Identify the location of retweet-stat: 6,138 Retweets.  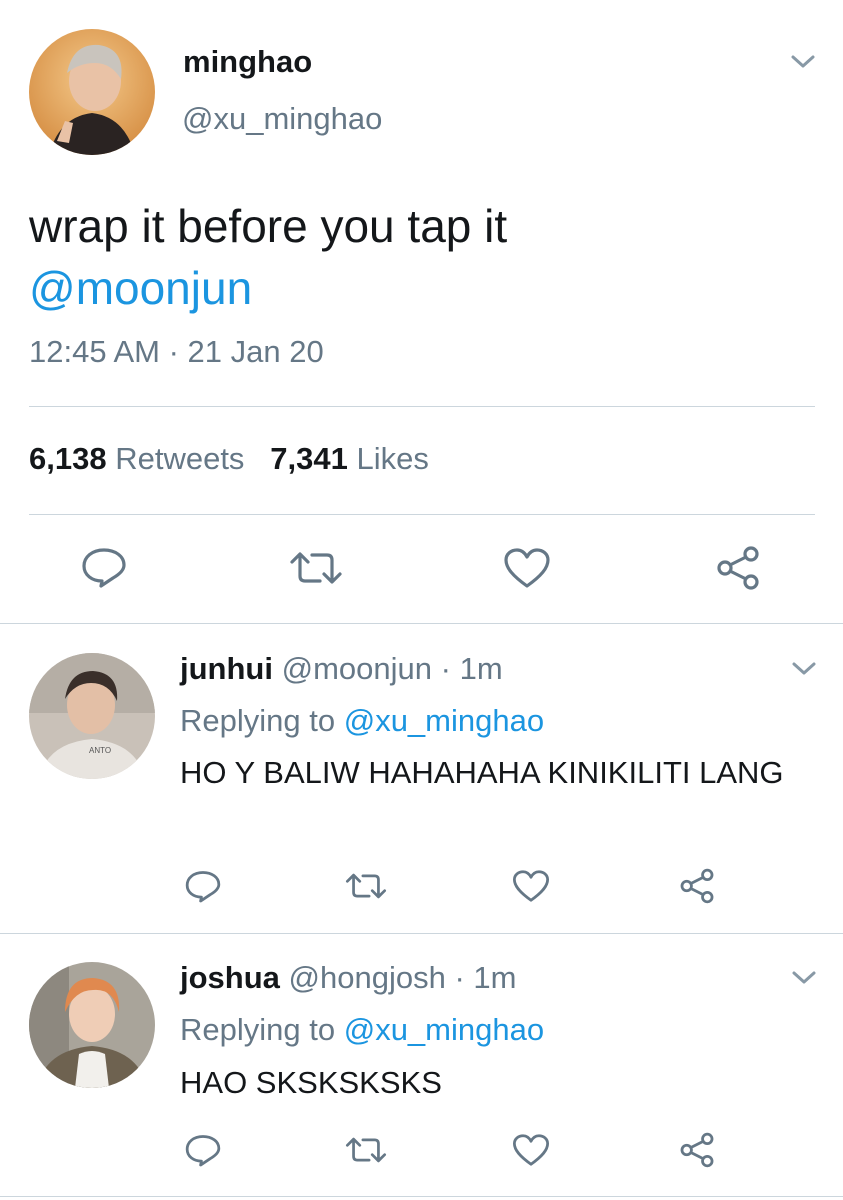
(136, 458).